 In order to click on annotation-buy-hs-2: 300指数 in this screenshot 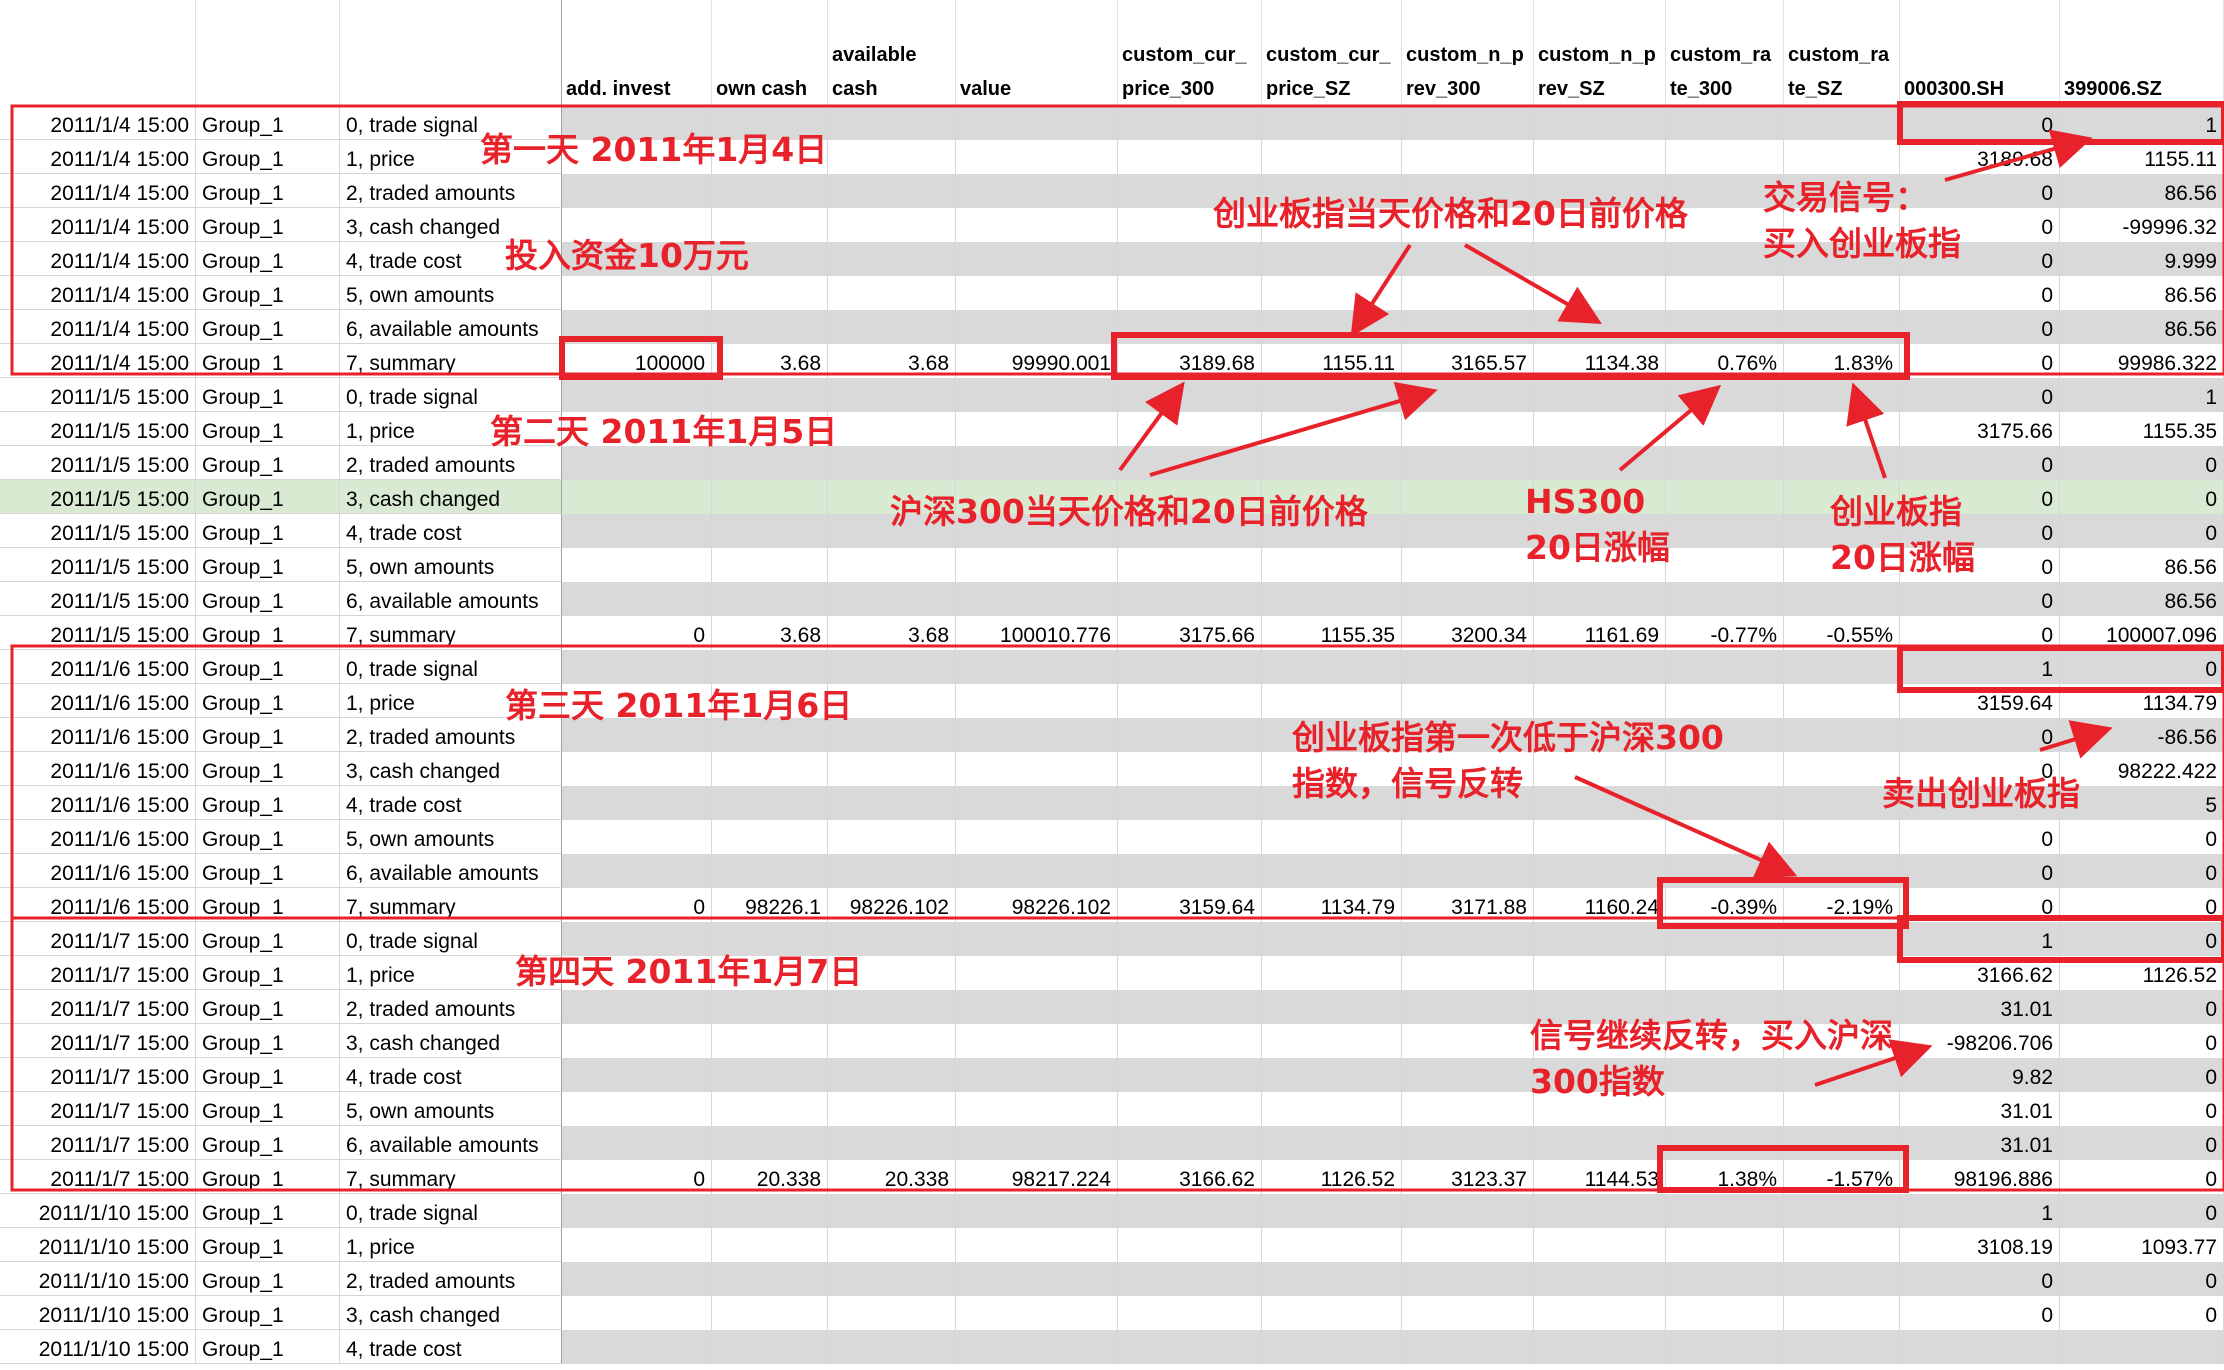, I will do `click(1597, 1081)`.